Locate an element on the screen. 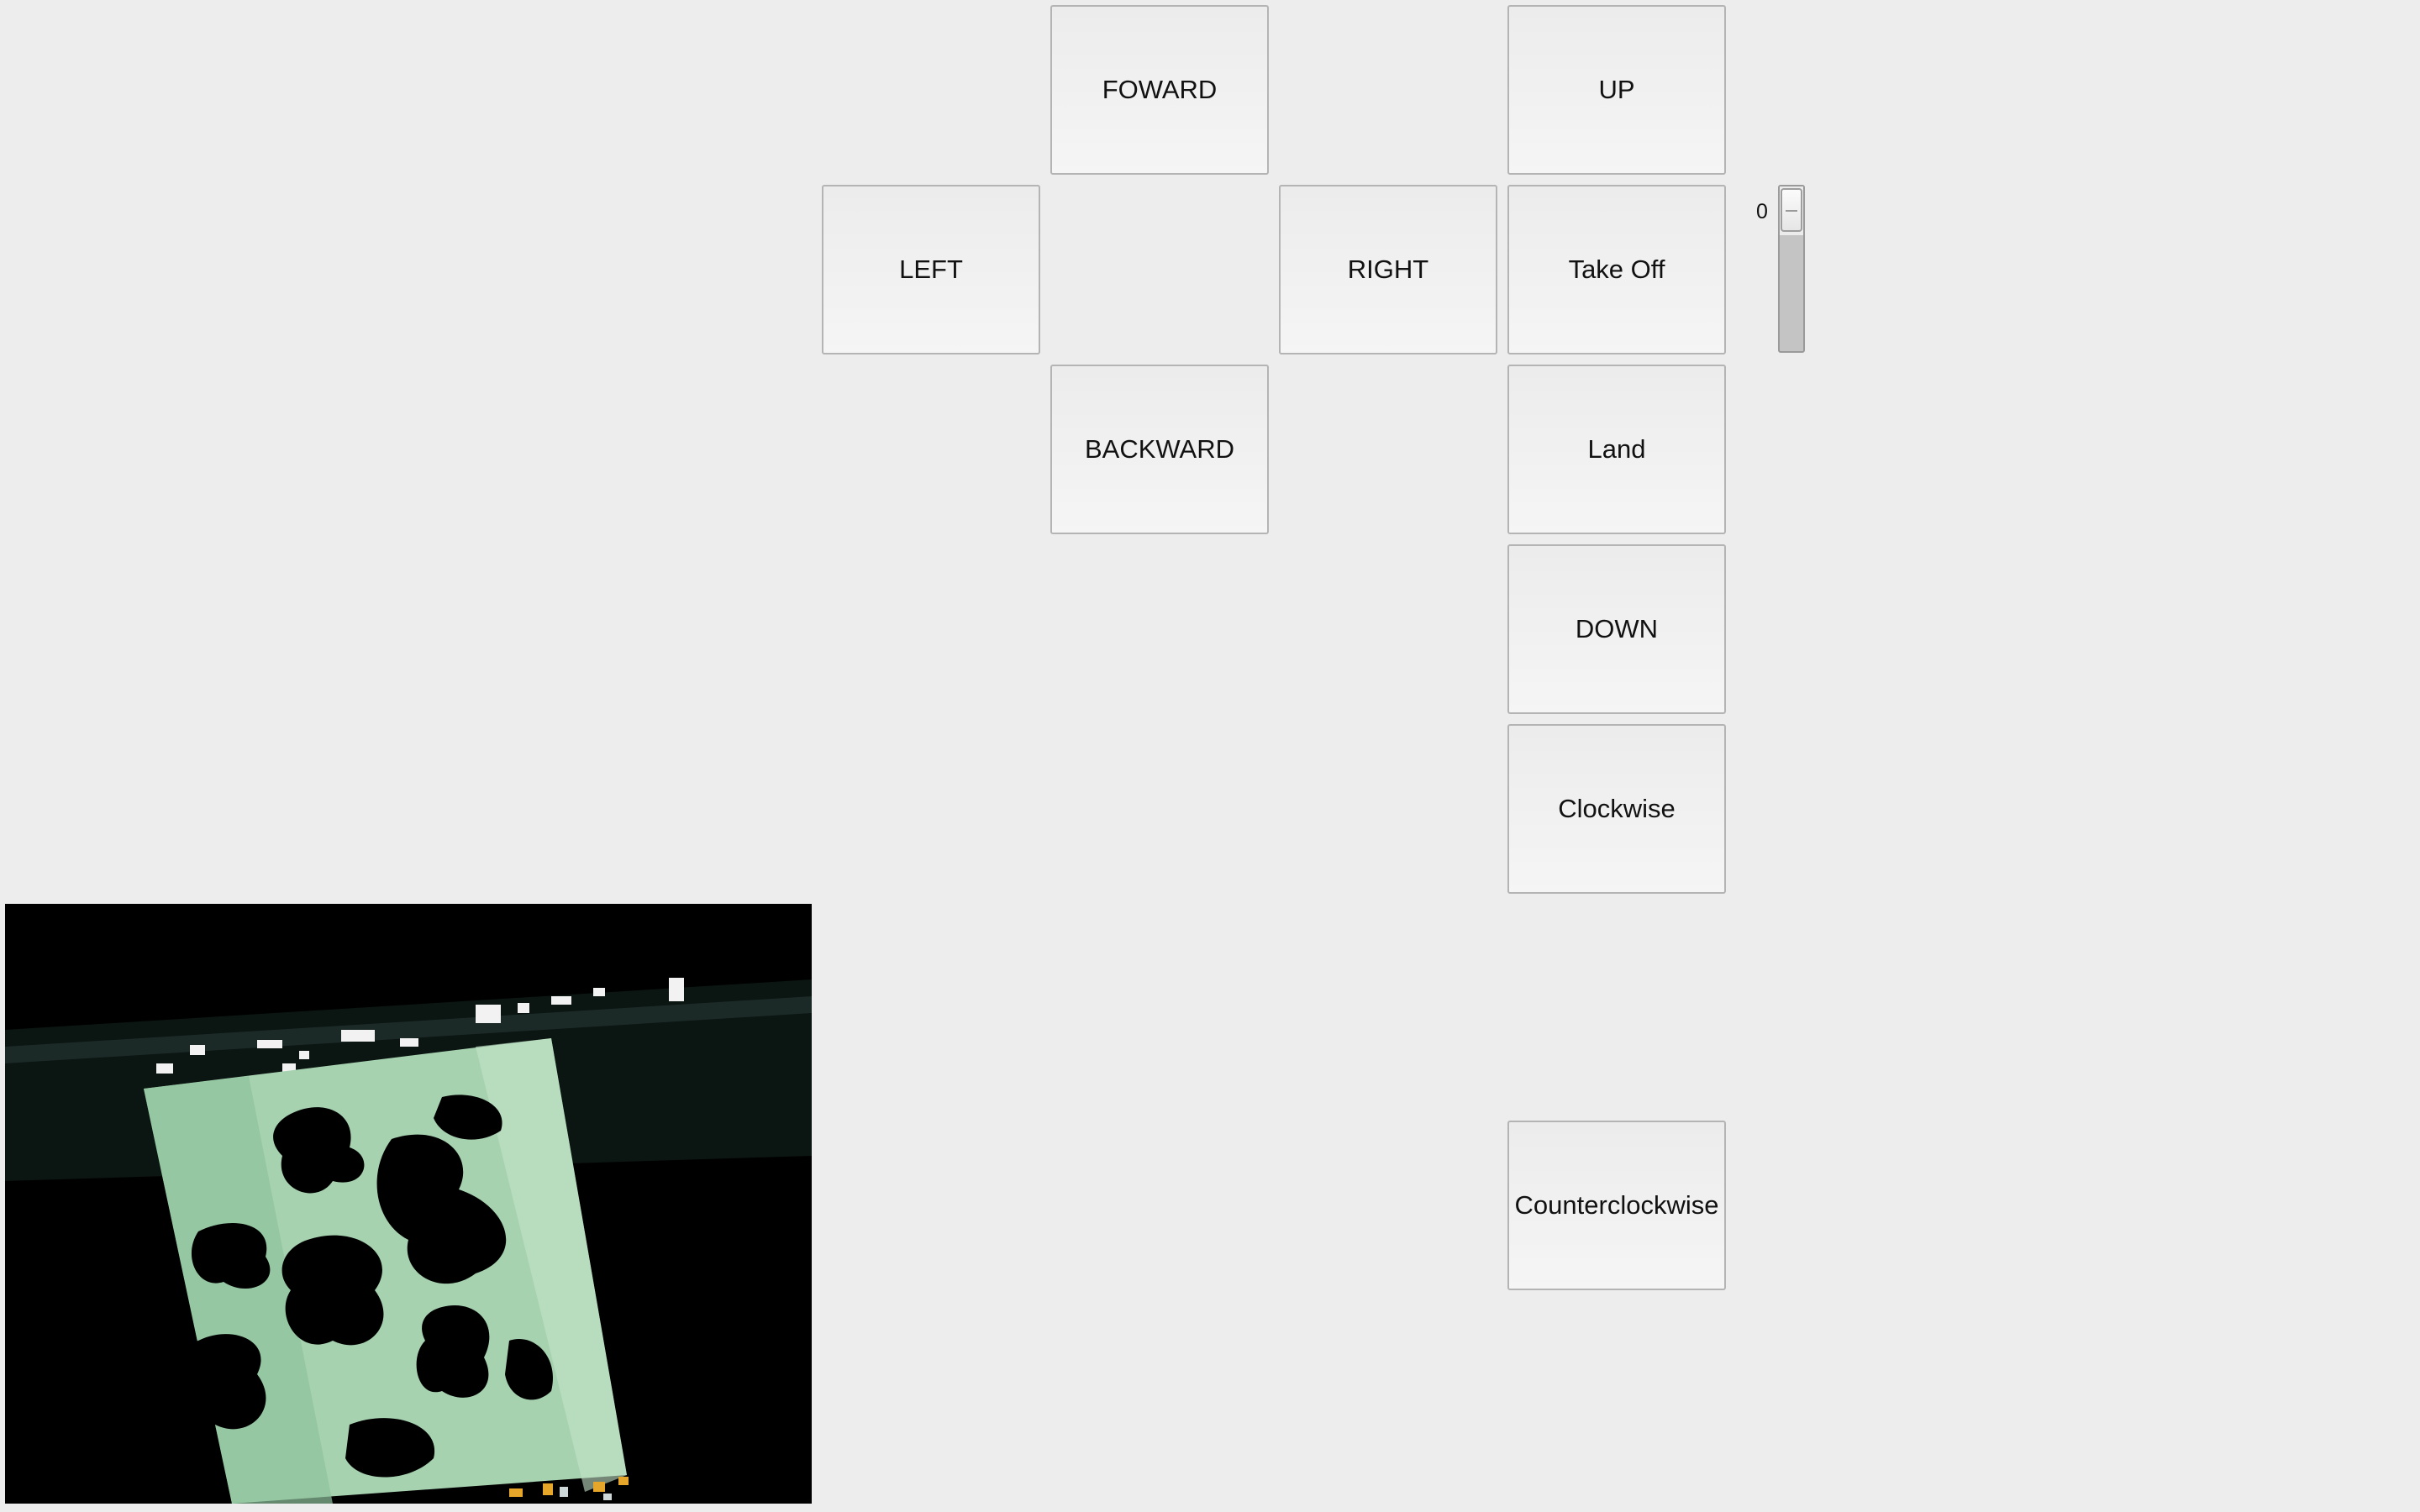 The height and width of the screenshot is (1512, 2420). forward-button: FOWARD is located at coordinates (1159, 90).